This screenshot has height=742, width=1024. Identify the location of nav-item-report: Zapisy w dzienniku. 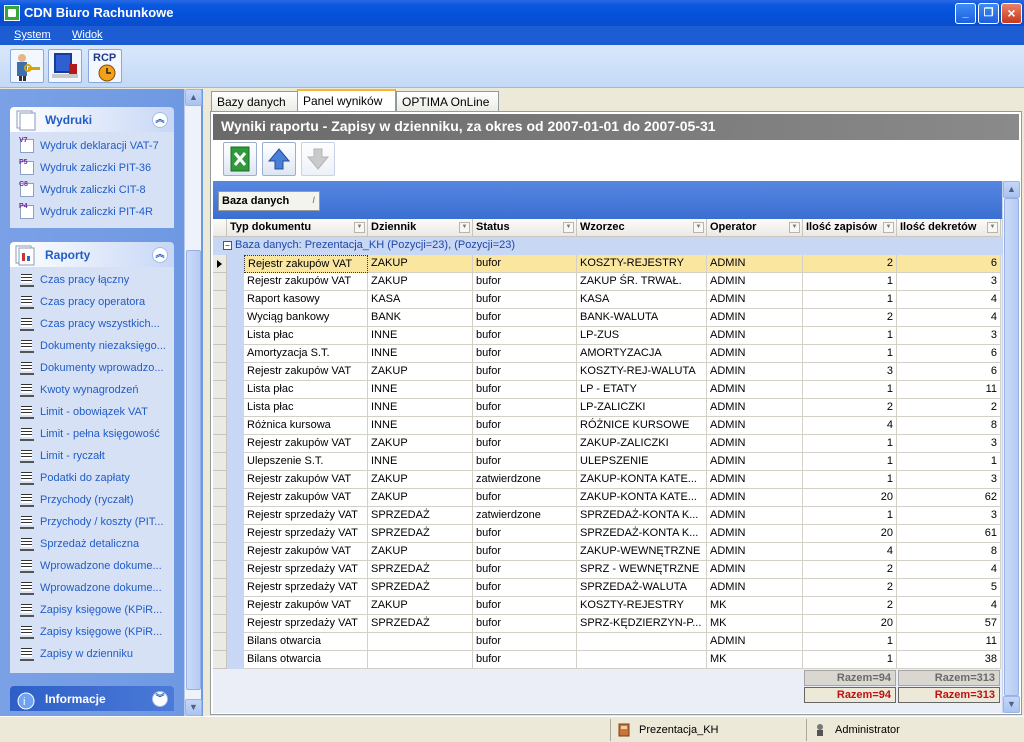
(76, 657).